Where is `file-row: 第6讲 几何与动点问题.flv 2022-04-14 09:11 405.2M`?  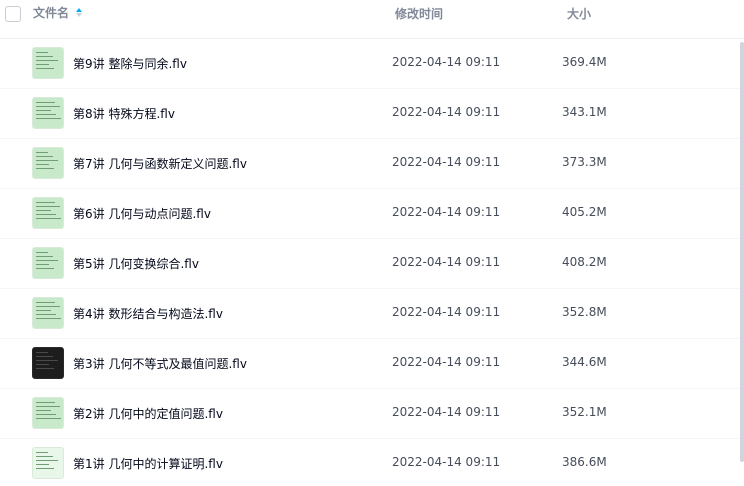
file-row: 第6讲 几何与动点问题.flv 2022-04-14 09:11 405.2M is located at coordinates (370, 214).